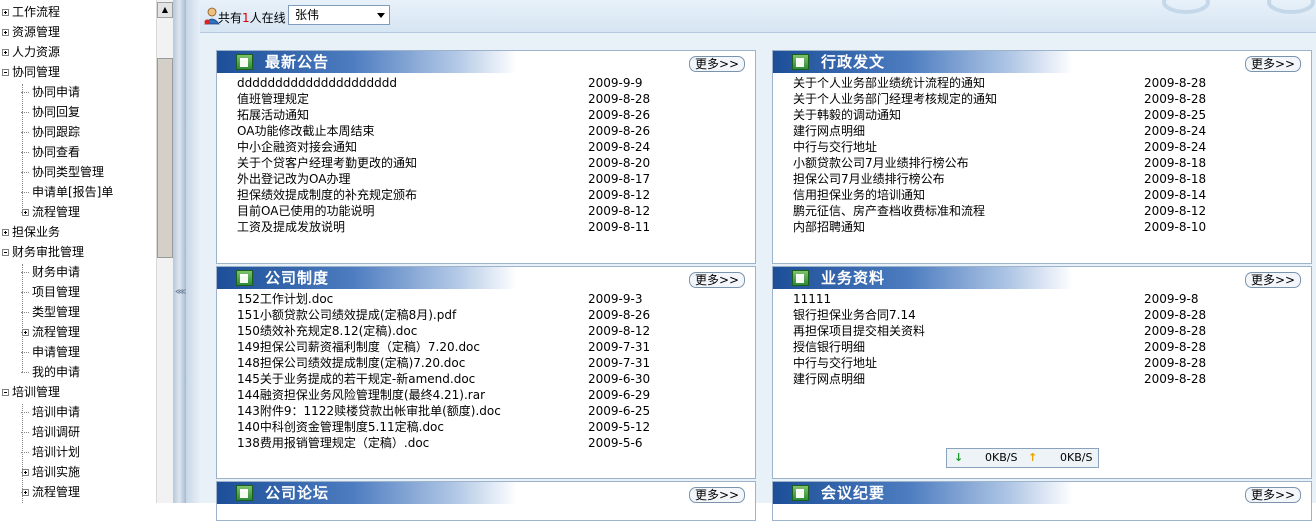 The width and height of the screenshot is (1316, 521). Describe the element at coordinates (1047, 227) in the screenshot. I see `list-item: 内部招聘通知 2009-8-10` at that location.